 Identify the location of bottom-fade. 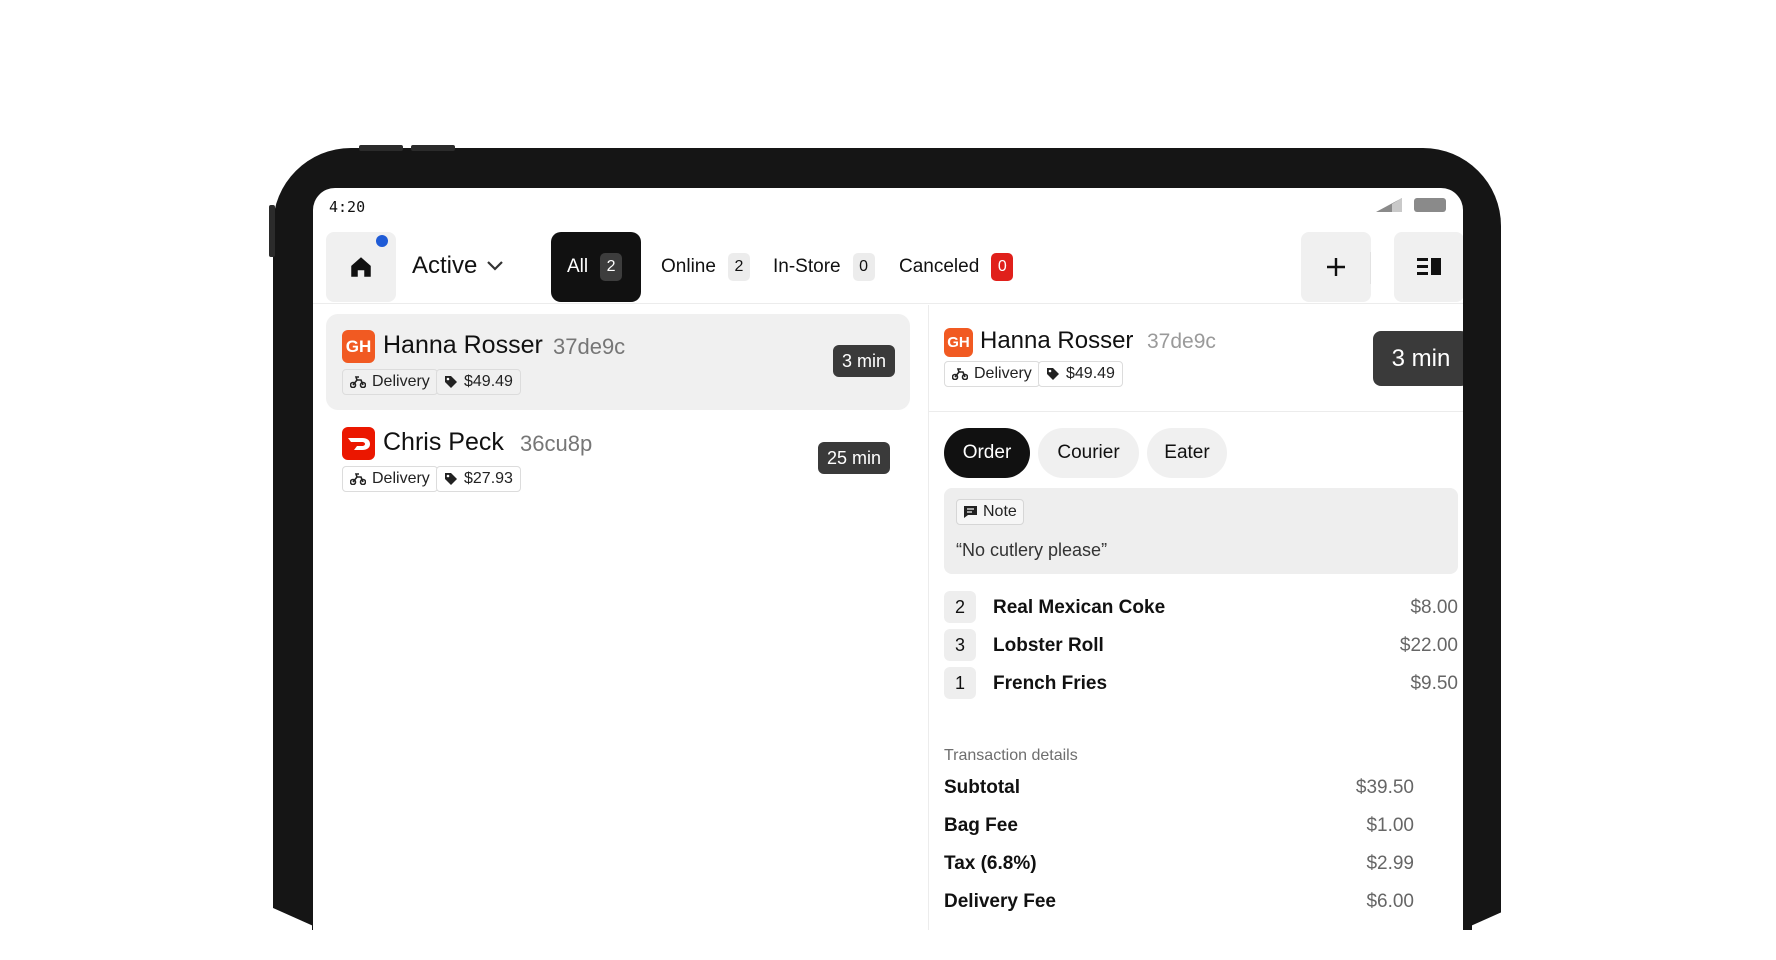
(890, 945).